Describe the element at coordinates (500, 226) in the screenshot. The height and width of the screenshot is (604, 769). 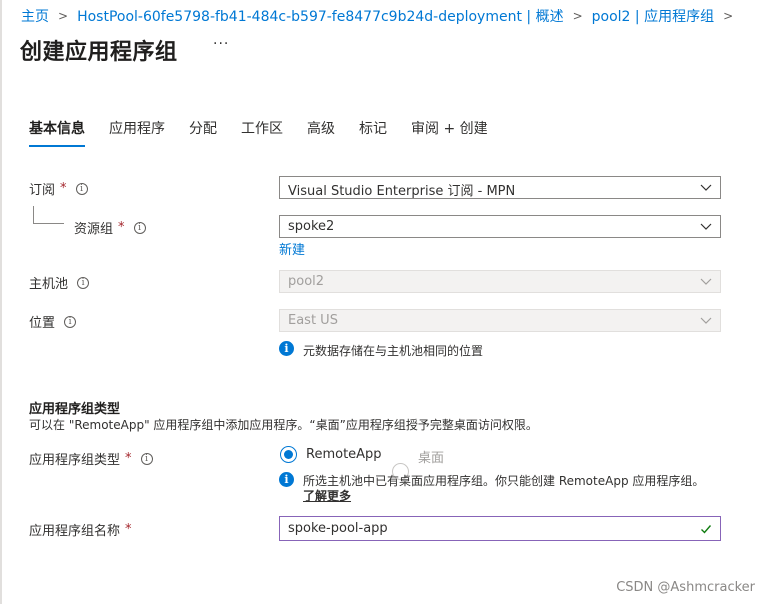
I see `resource-group-dropdown: spoke2` at that location.